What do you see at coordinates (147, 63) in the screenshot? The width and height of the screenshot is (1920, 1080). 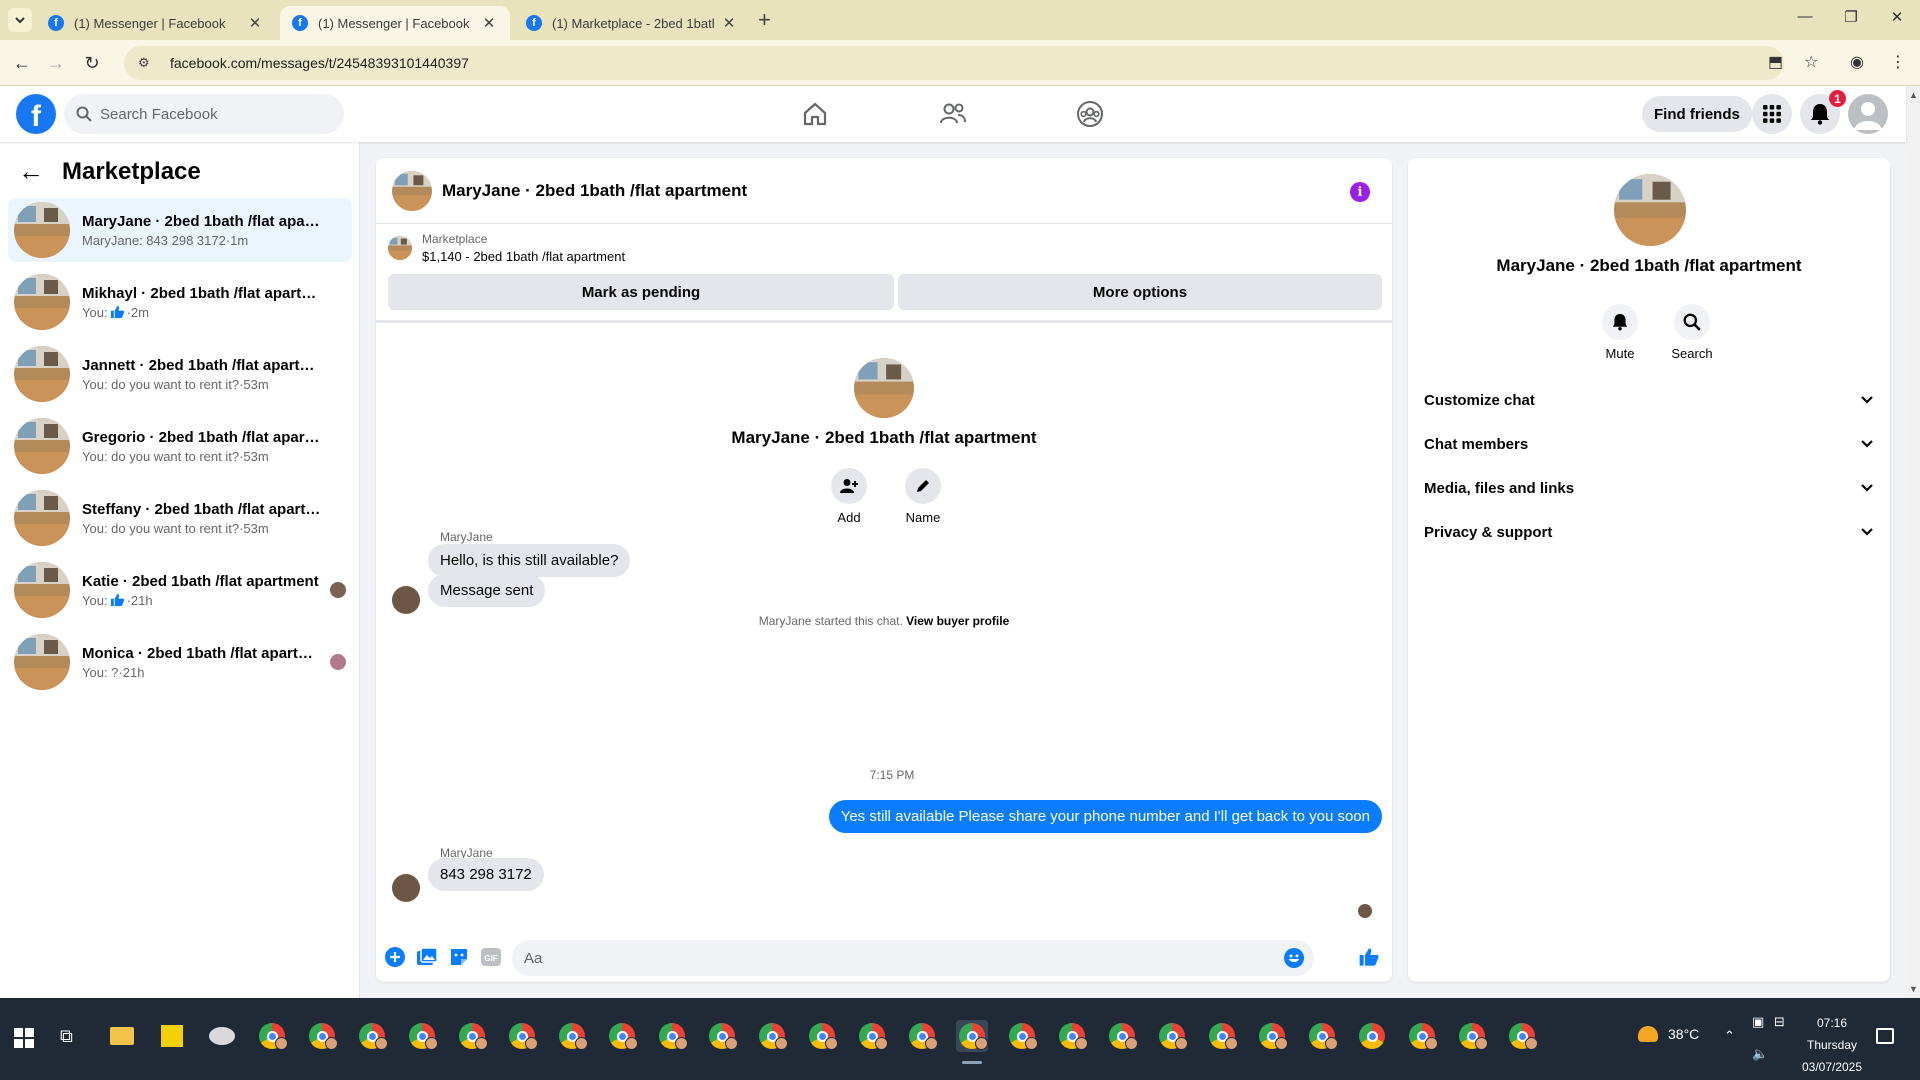 I see `site-info-icon: ⚙` at bounding box center [147, 63].